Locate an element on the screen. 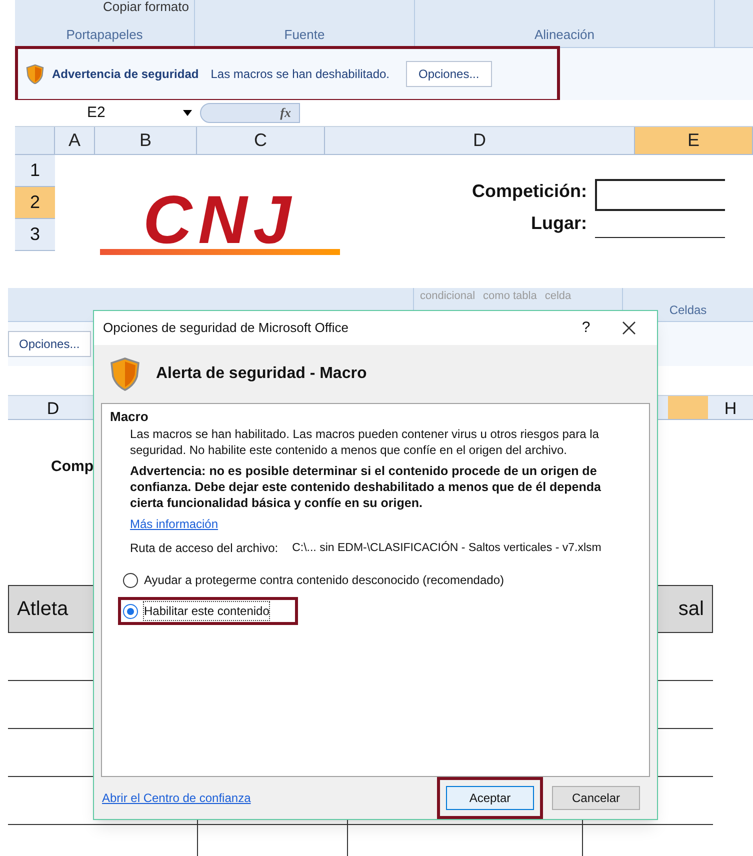 The width and height of the screenshot is (753, 856). cell-text: Comp is located at coordinates (72, 467).